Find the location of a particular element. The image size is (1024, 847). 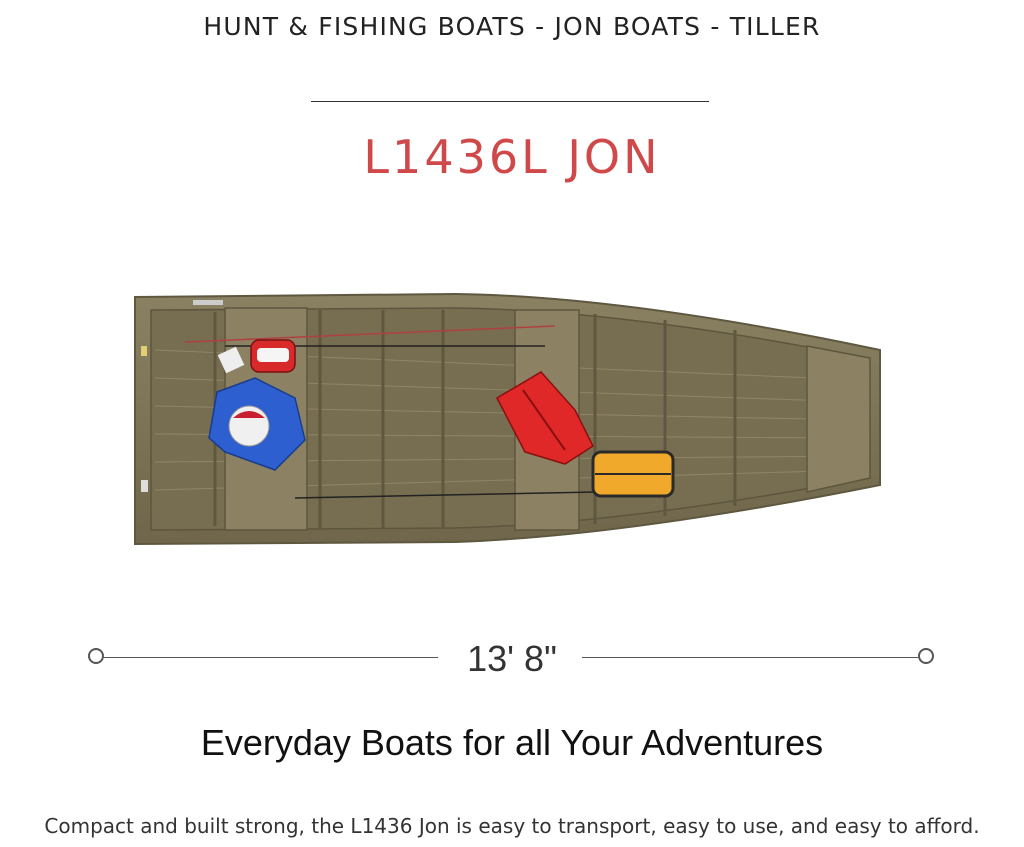

page-title: L1436L JON is located at coordinates (512, 157).